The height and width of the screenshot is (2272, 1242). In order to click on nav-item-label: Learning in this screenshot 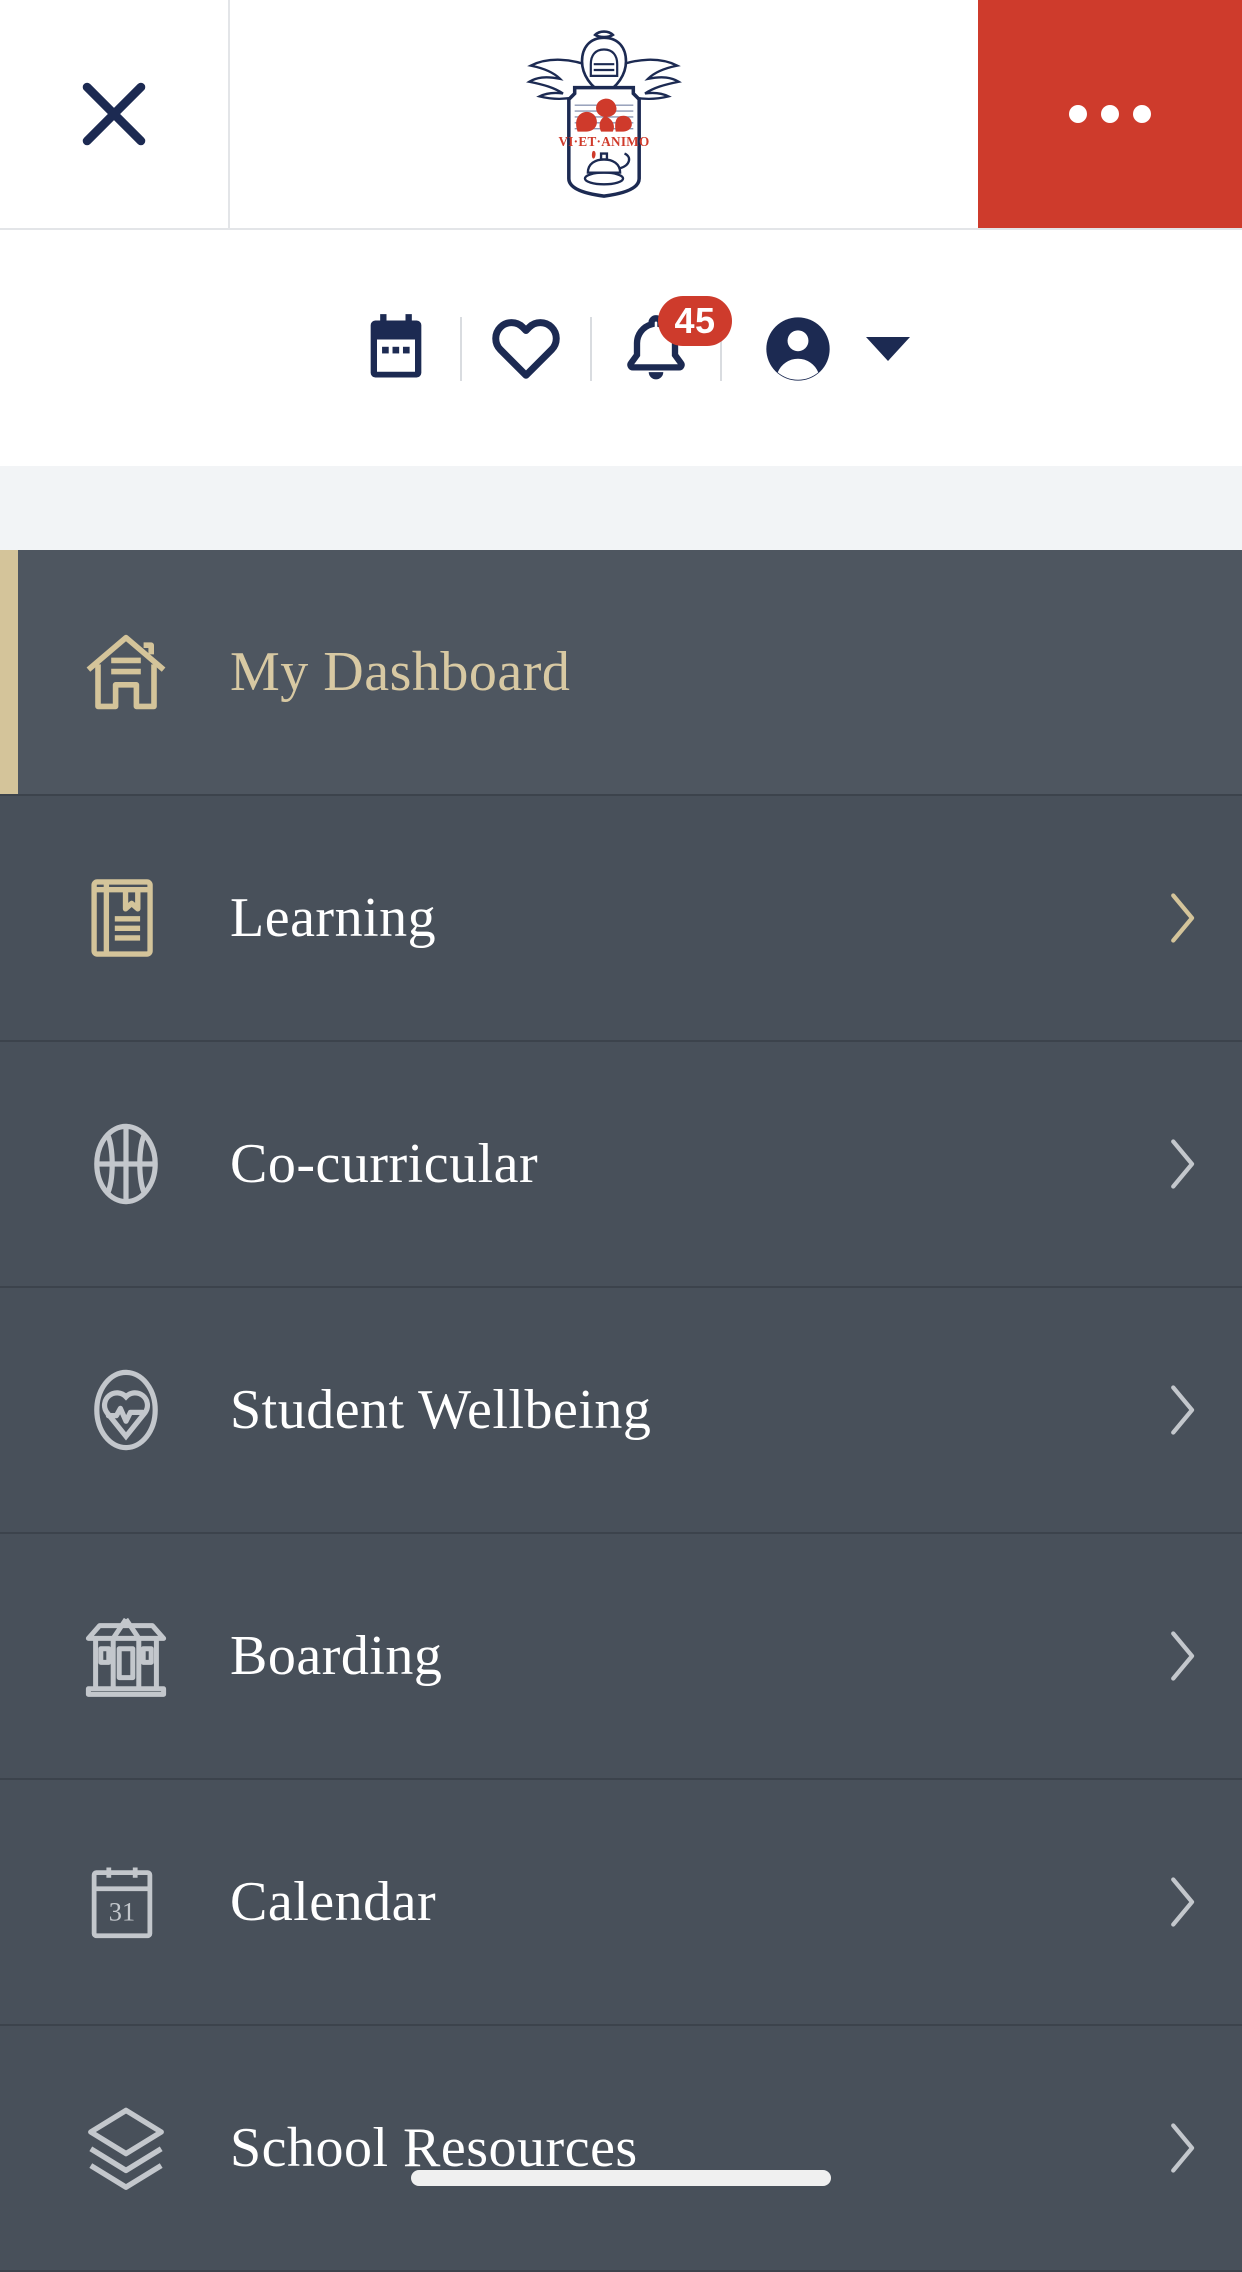, I will do `click(333, 918)`.